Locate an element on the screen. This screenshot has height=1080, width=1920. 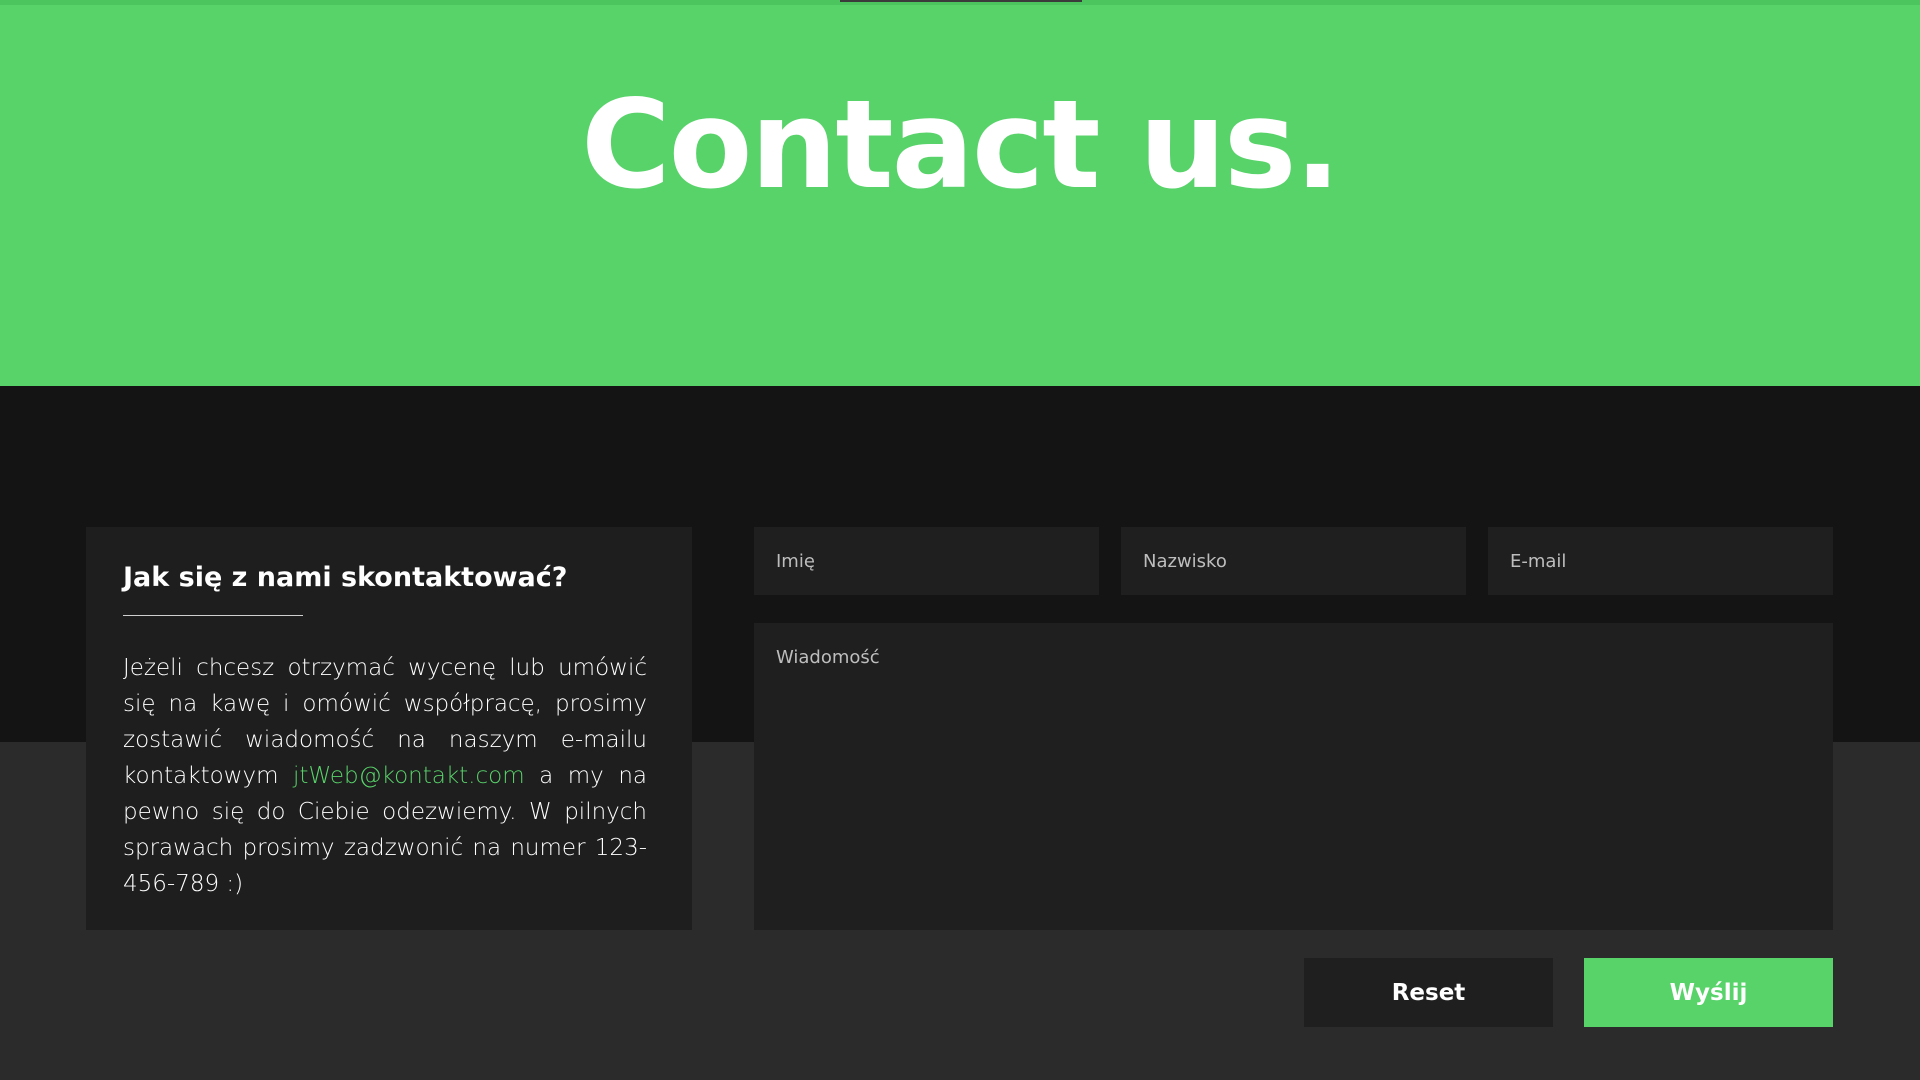
page-title: Contact us. is located at coordinates (961, 145).